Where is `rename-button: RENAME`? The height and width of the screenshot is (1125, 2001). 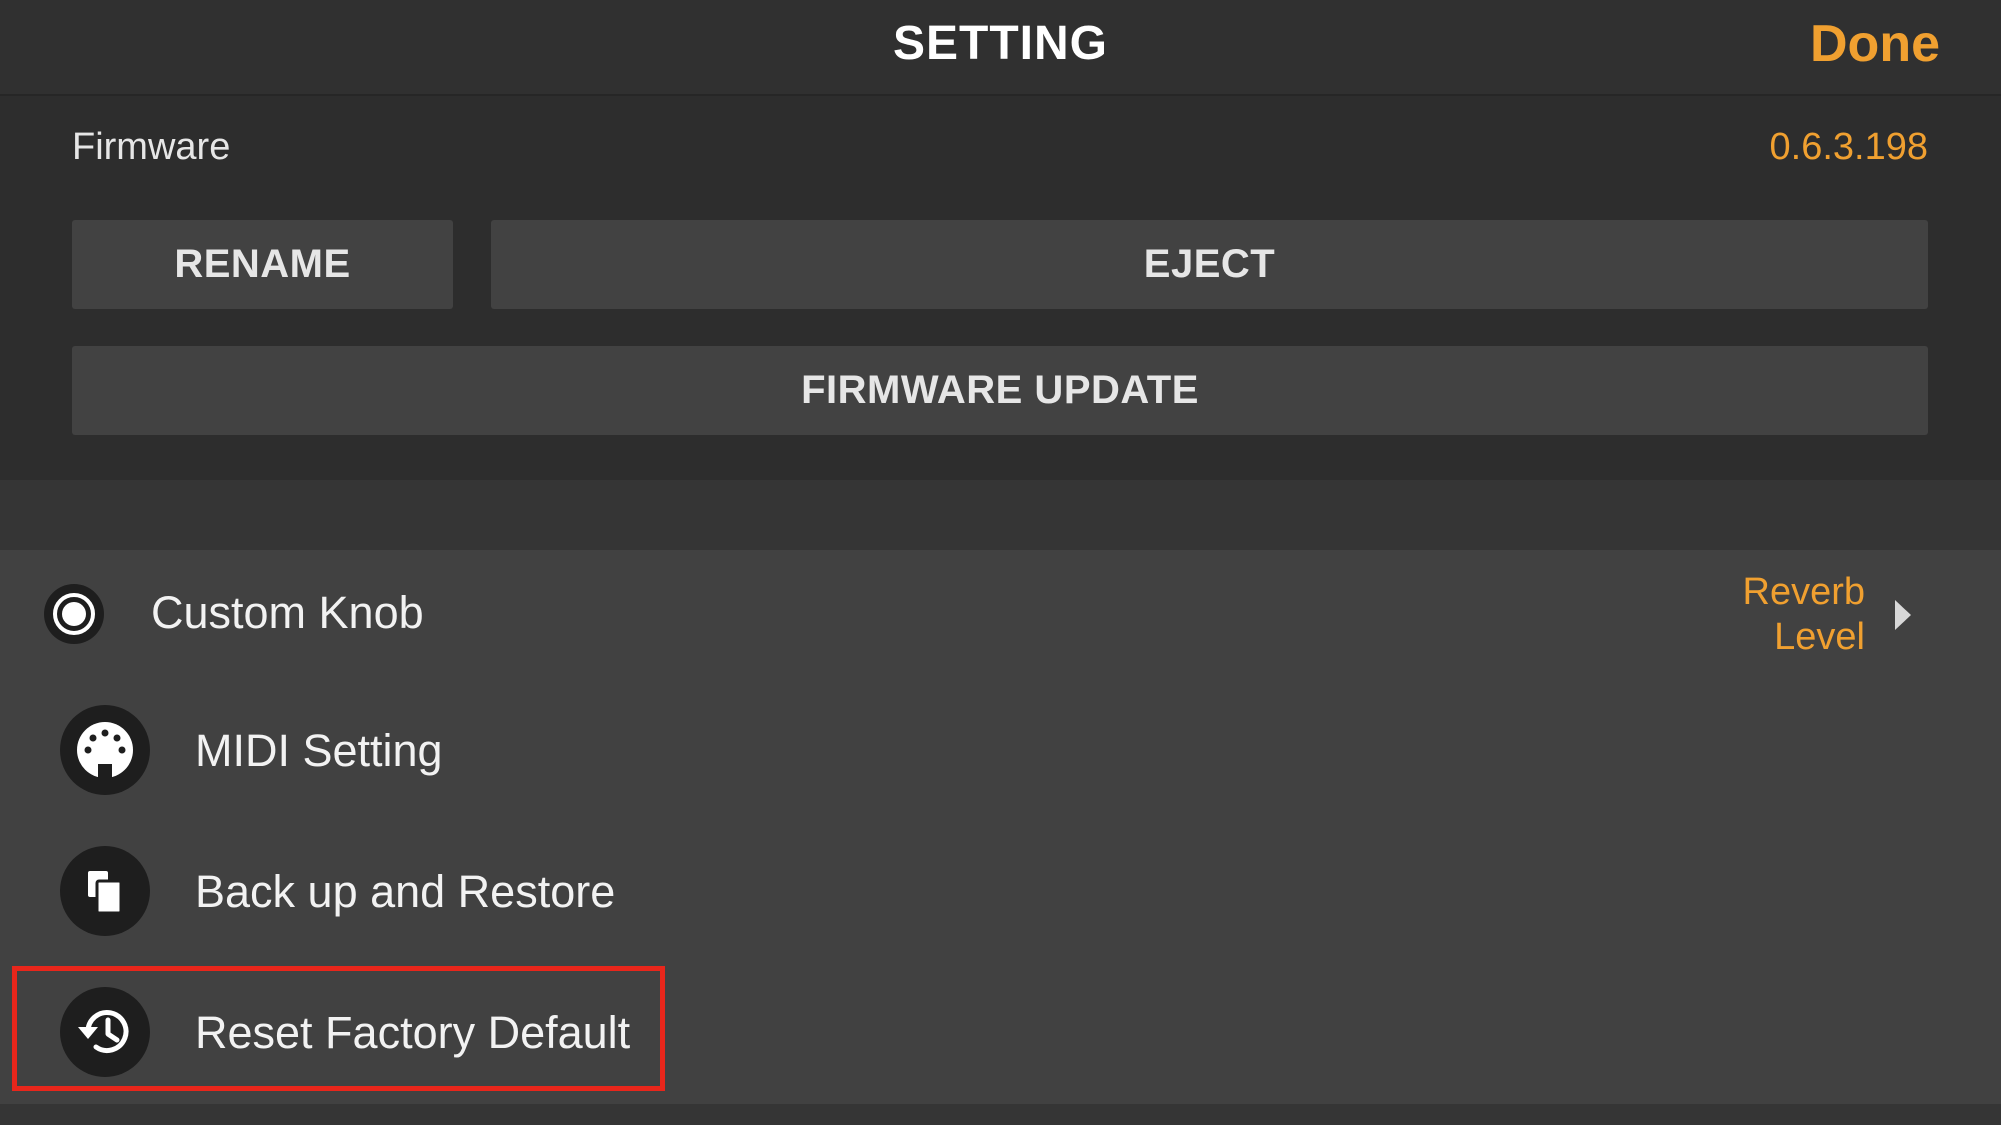
rename-button: RENAME is located at coordinates (262, 264).